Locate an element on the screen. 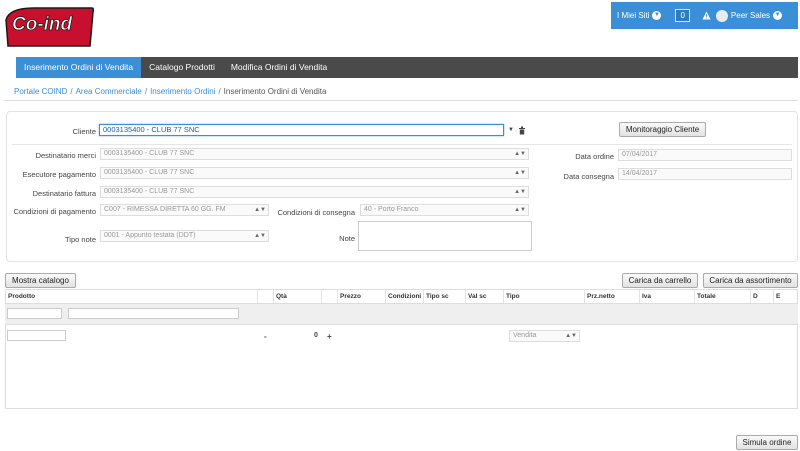  warning-icon is located at coordinates (706, 15).